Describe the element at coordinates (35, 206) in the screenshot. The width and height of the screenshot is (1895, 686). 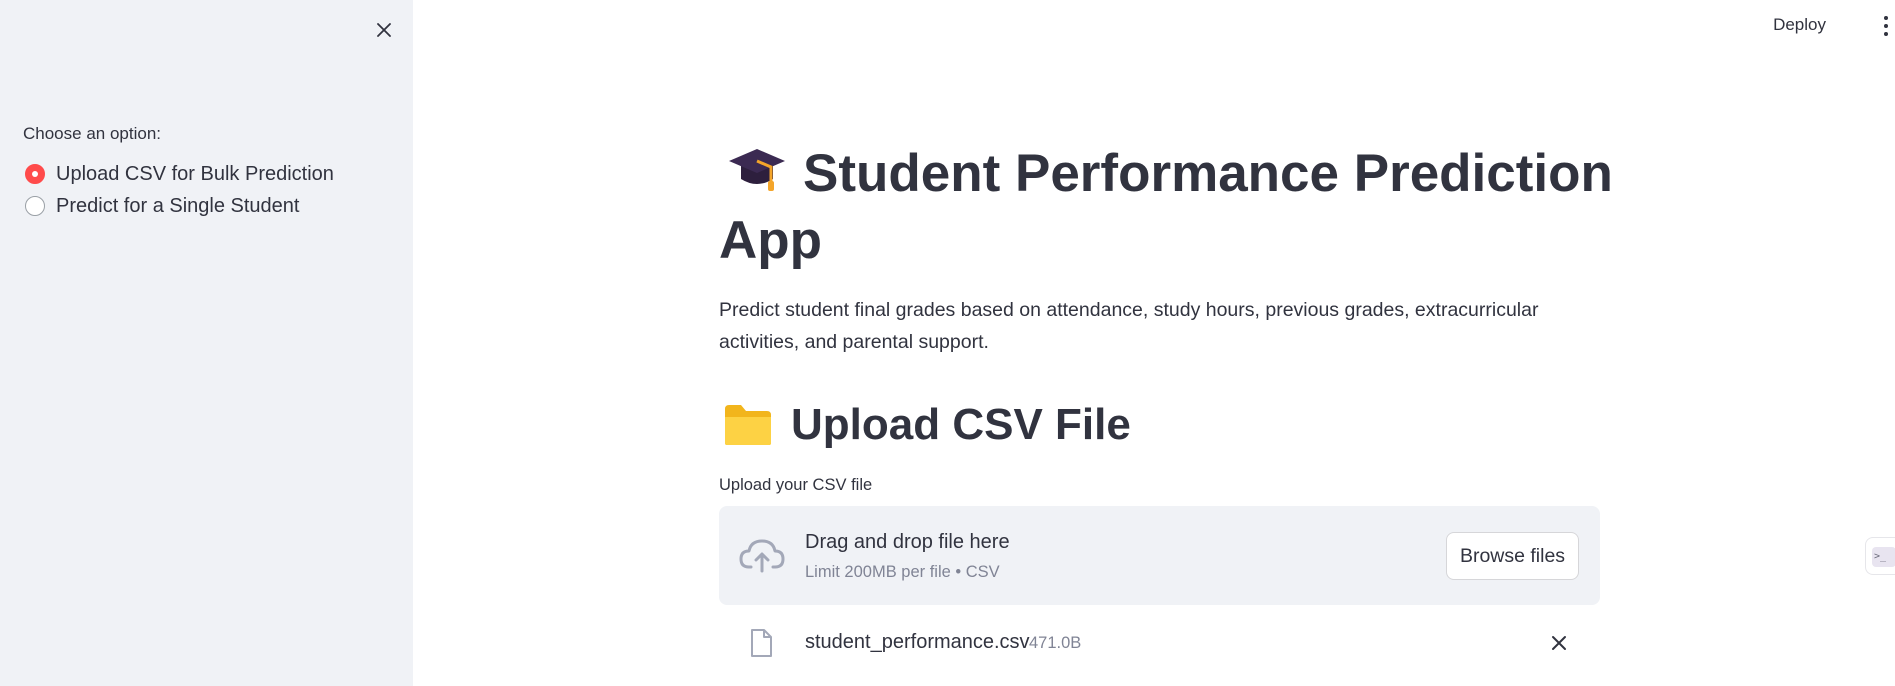
I see `radio-button-unchecked` at that location.